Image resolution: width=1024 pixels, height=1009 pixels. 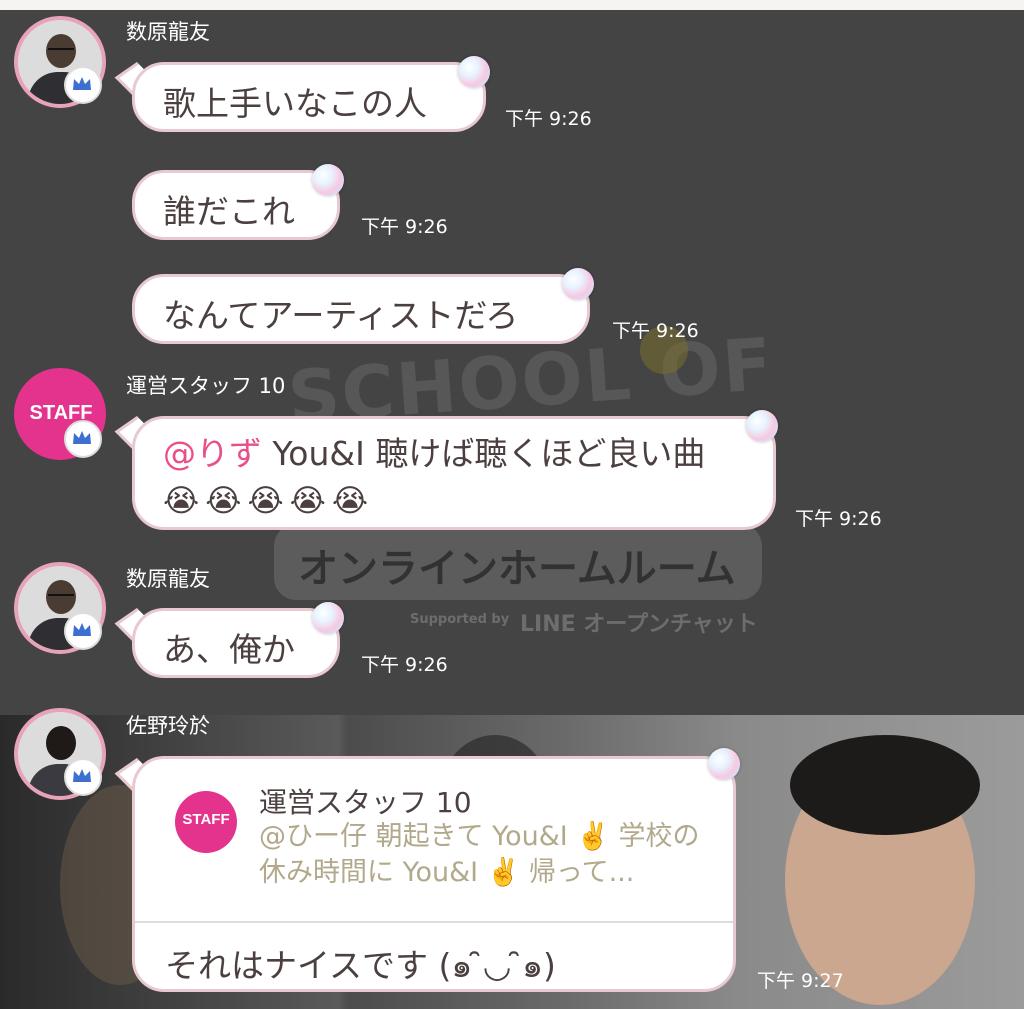 What do you see at coordinates (206, 386) in the screenshot?
I see `sender-name: 運営スタッフ 10` at bounding box center [206, 386].